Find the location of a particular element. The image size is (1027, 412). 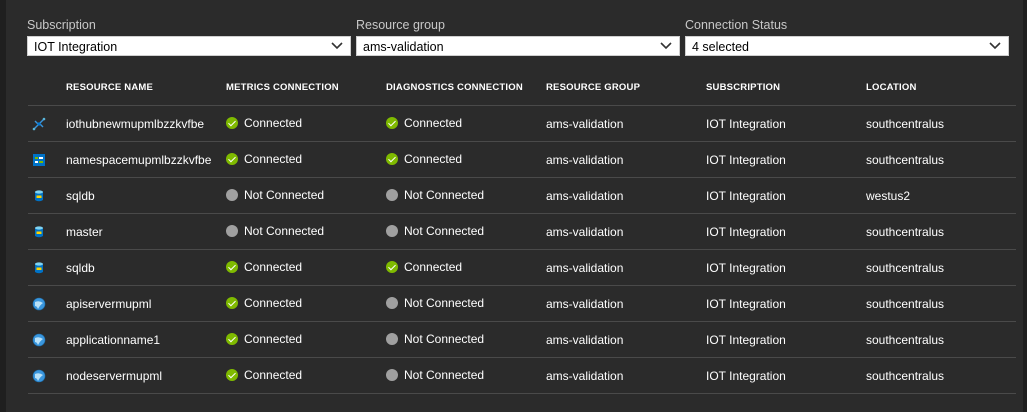

resource-name-cell: apiservermupml is located at coordinates (146, 303).